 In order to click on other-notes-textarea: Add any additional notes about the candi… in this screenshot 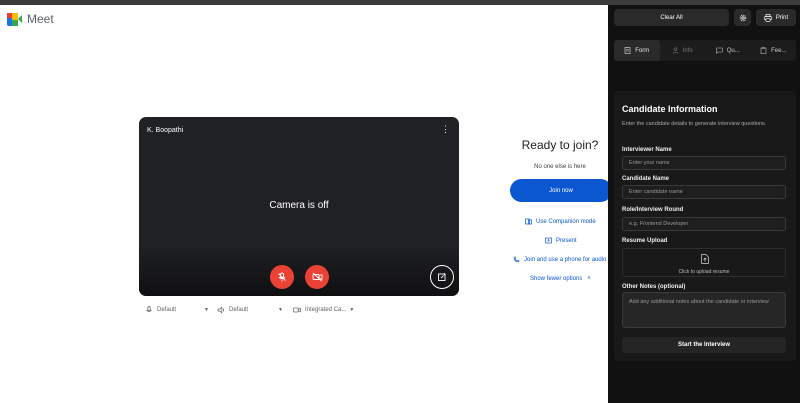, I will do `click(704, 310)`.